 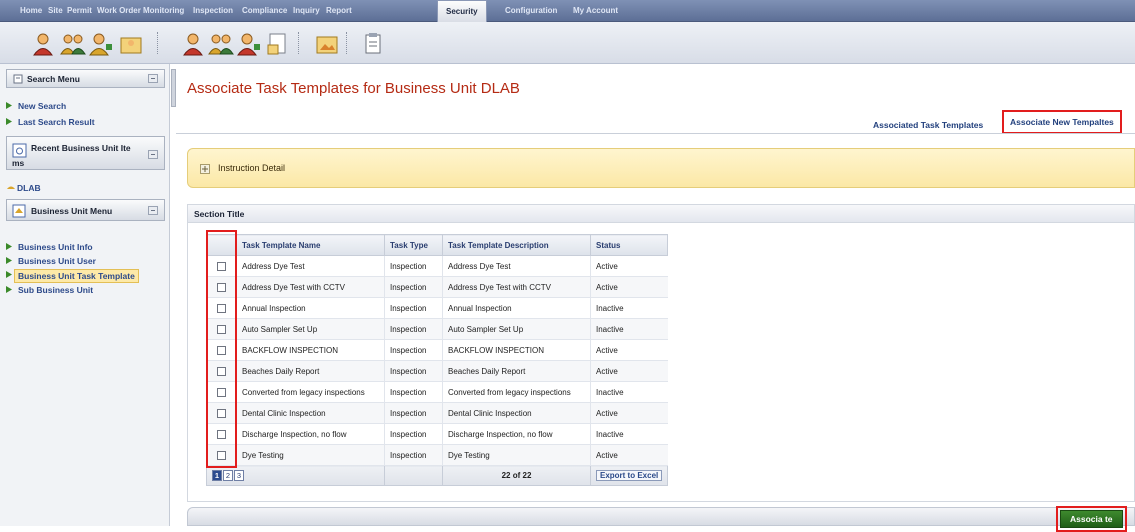 I want to click on user-folder-icon, so click(x=131, y=43).